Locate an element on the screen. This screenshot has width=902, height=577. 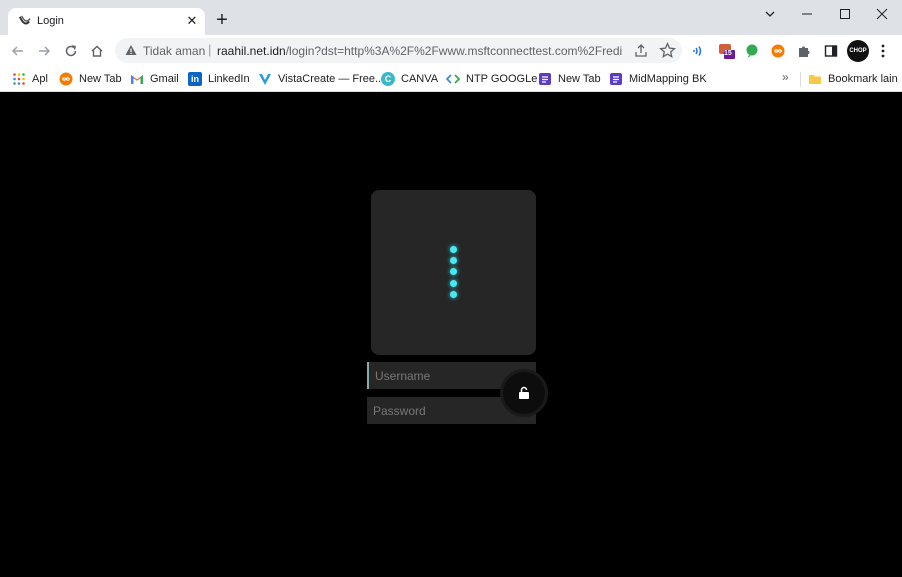
linkedin-icon: in is located at coordinates (195, 79).